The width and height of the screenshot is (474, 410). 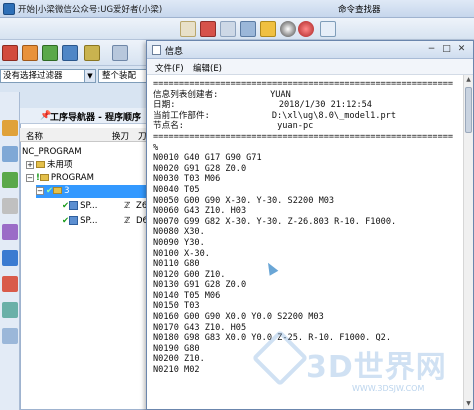 I want to click on information-line: N0020 G91 G28 Z0.0, so click(x=200, y=168).